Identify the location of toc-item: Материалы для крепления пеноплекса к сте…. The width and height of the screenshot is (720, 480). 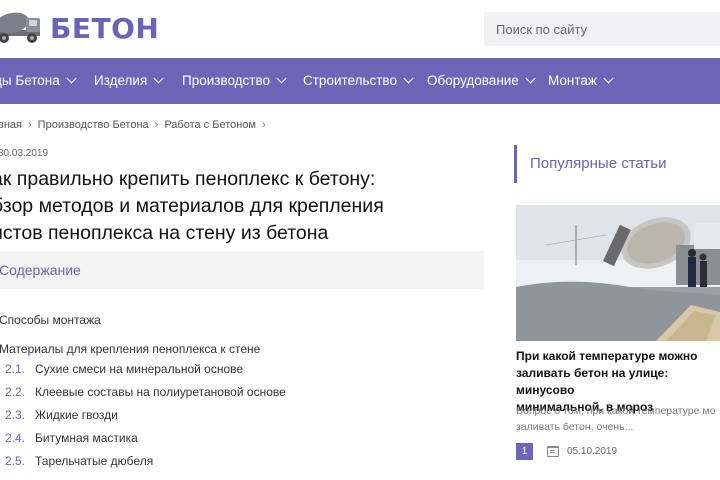
(130, 349).